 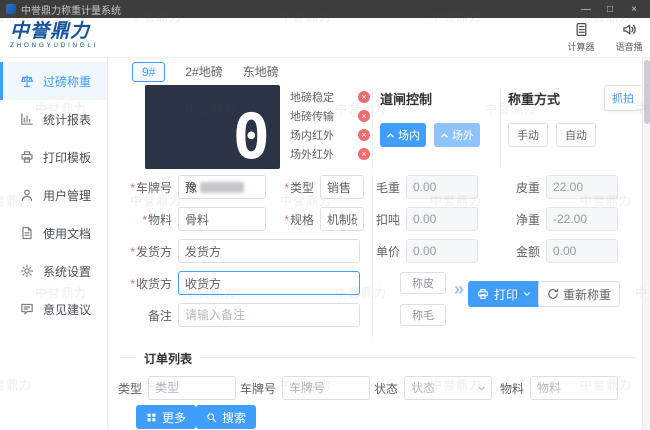 What do you see at coordinates (67, 119) in the screenshot?
I see `sidebar-item-label: 统计报表` at bounding box center [67, 119].